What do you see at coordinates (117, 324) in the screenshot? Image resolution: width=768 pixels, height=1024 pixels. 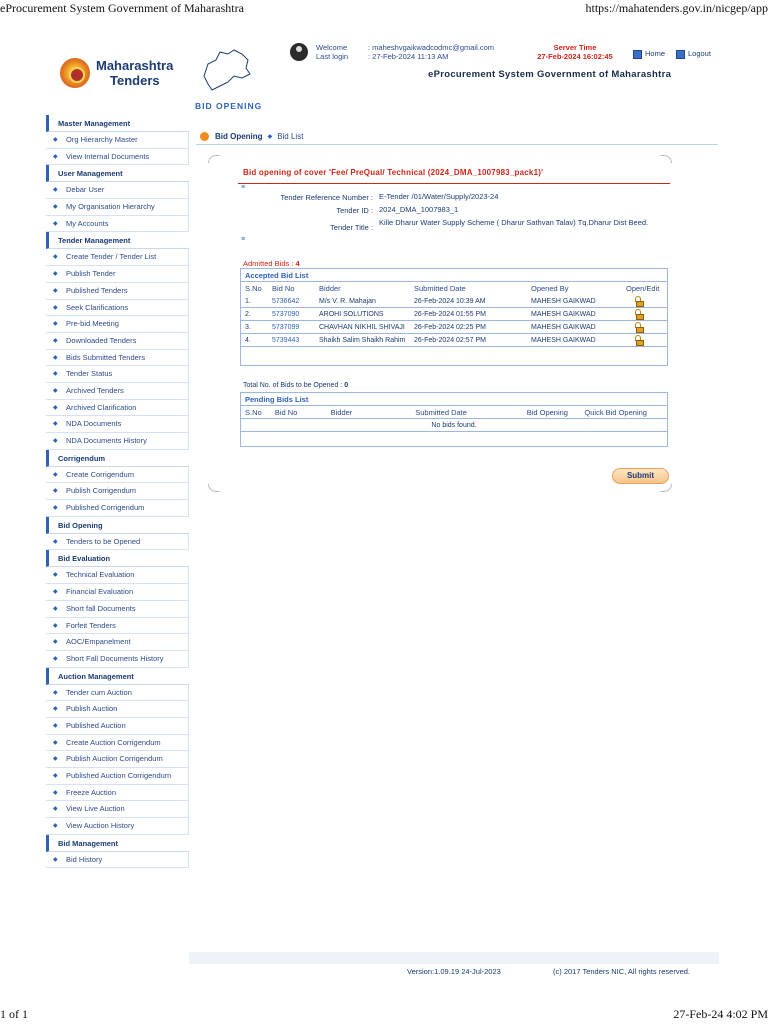 I see `sidebar-item: ◆ Pre-bid Meeting` at bounding box center [117, 324].